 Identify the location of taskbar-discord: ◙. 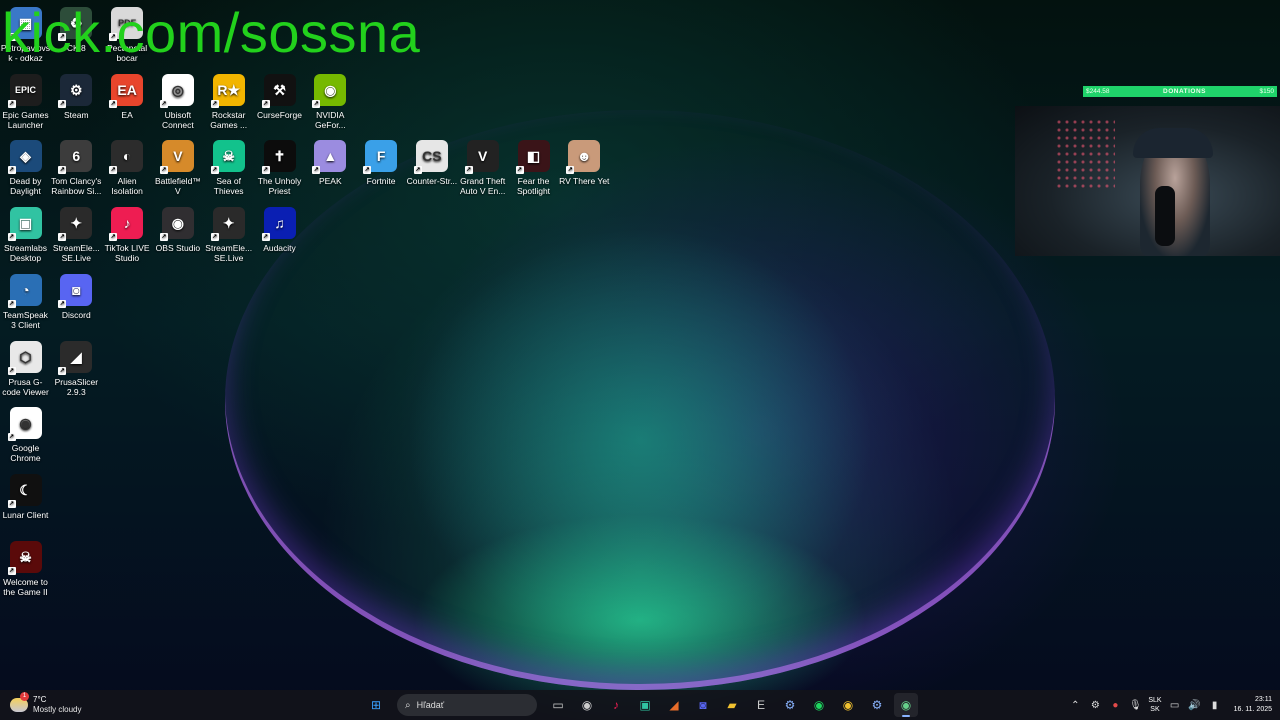
(703, 705).